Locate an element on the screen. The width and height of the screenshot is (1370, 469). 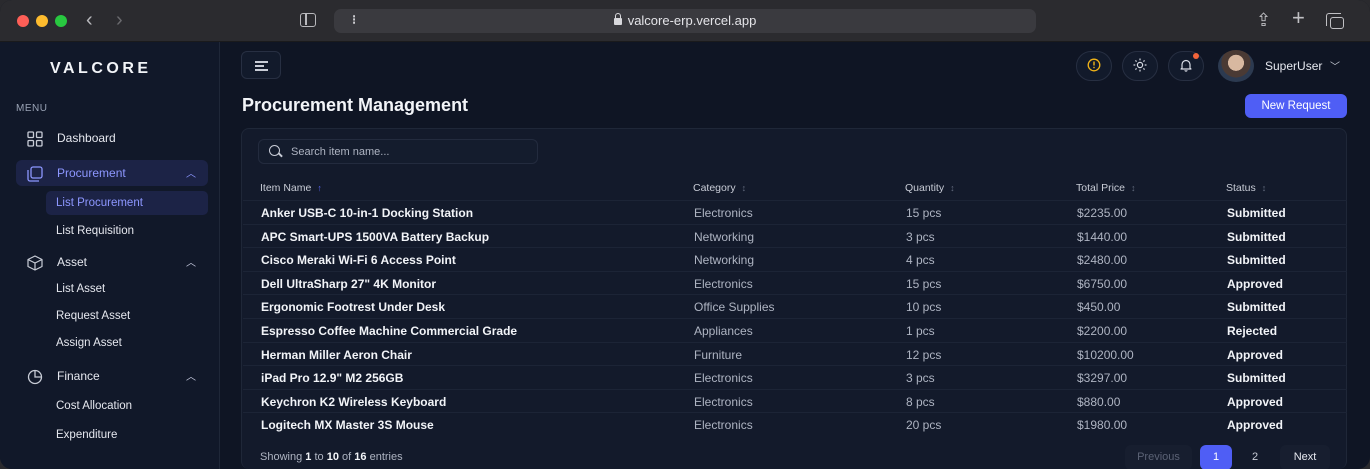
entries-total: 16 is located at coordinates (360, 457).